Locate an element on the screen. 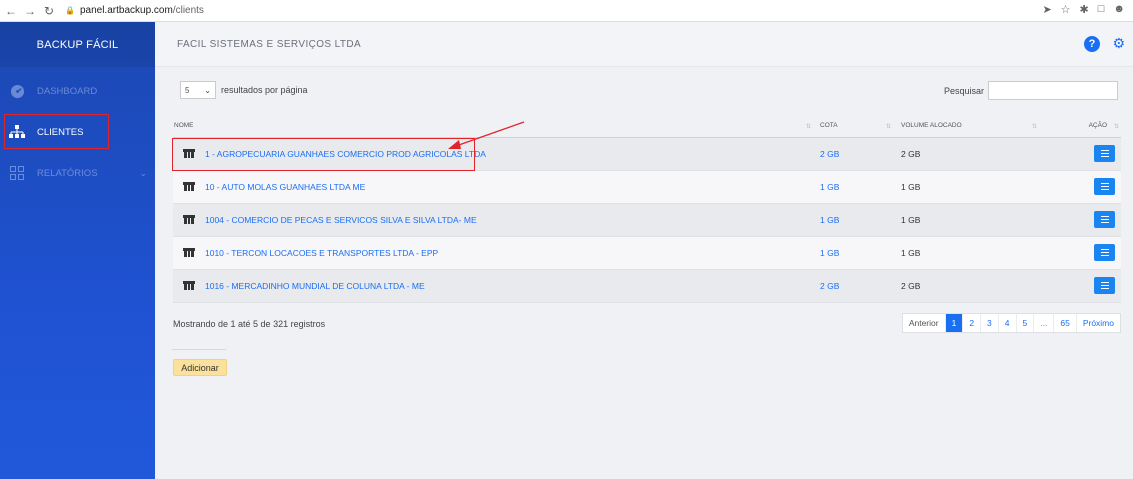  top-header: FACIL SISTEMAS E SERVIÇOS LTDA ? ⚙ is located at coordinates (644, 44).